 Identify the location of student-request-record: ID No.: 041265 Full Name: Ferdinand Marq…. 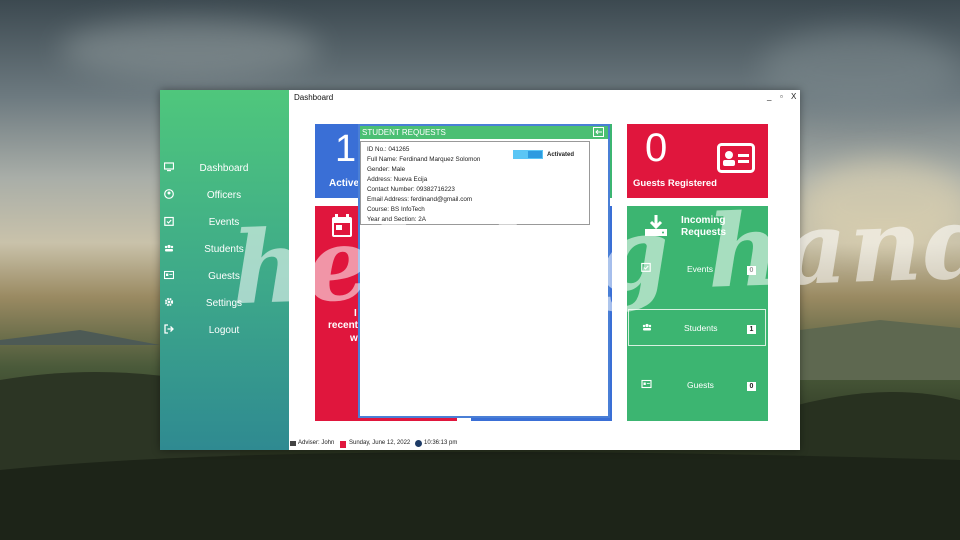
(475, 183).